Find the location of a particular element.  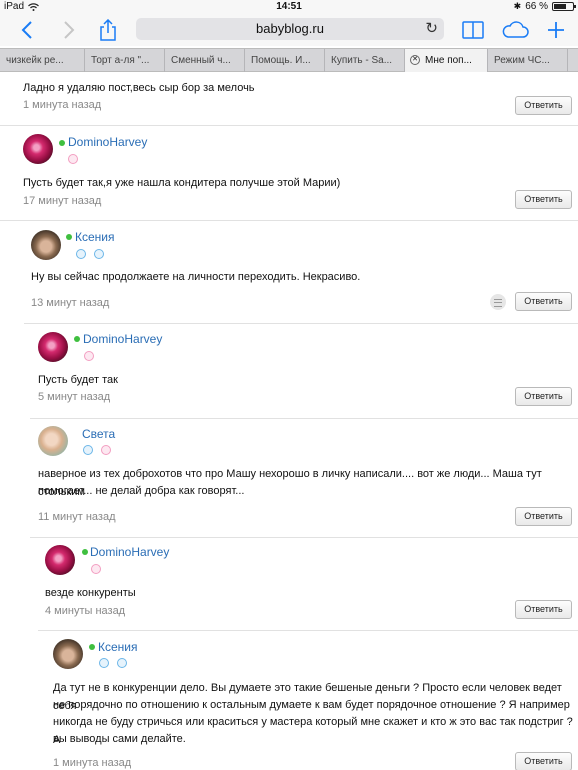

cloud-icon is located at coordinates (515, 29).